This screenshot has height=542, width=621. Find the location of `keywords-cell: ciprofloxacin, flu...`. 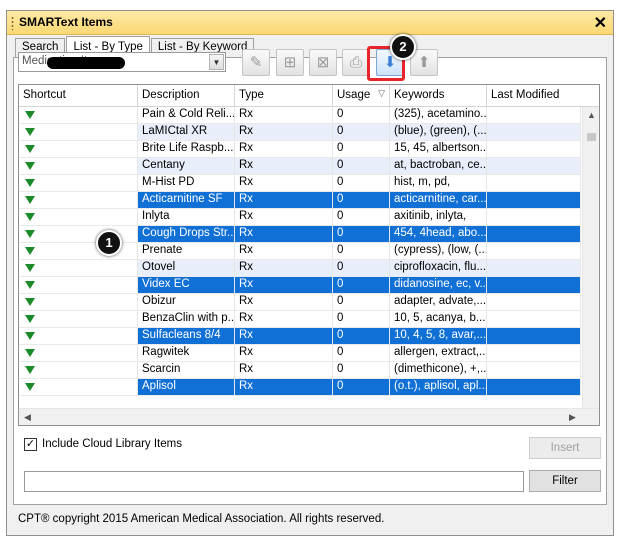

keywords-cell: ciprofloxacin, flu... is located at coordinates (438, 268).